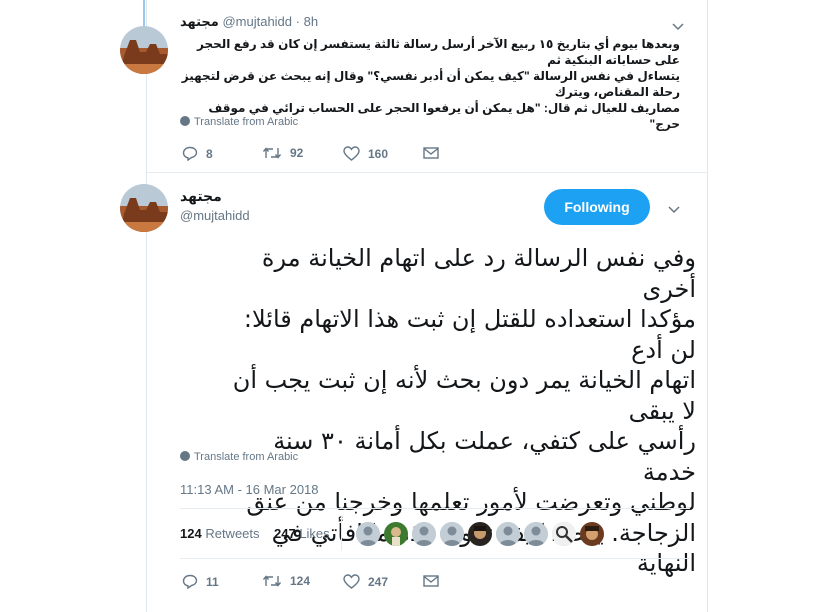 This screenshot has width=821, height=612. I want to click on like-button: 160, so click(365, 153).